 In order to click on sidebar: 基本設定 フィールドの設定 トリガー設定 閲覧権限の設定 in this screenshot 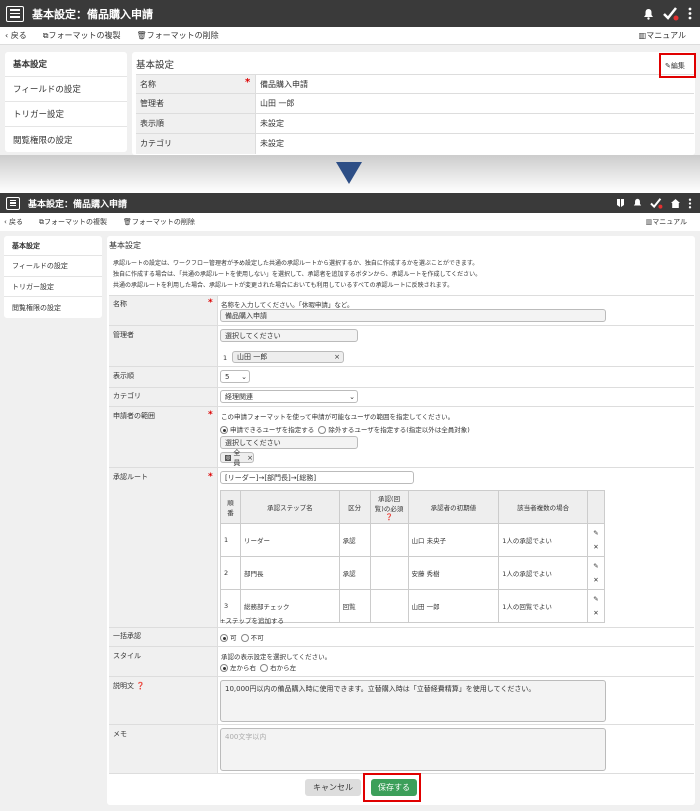, I will do `click(53, 277)`.